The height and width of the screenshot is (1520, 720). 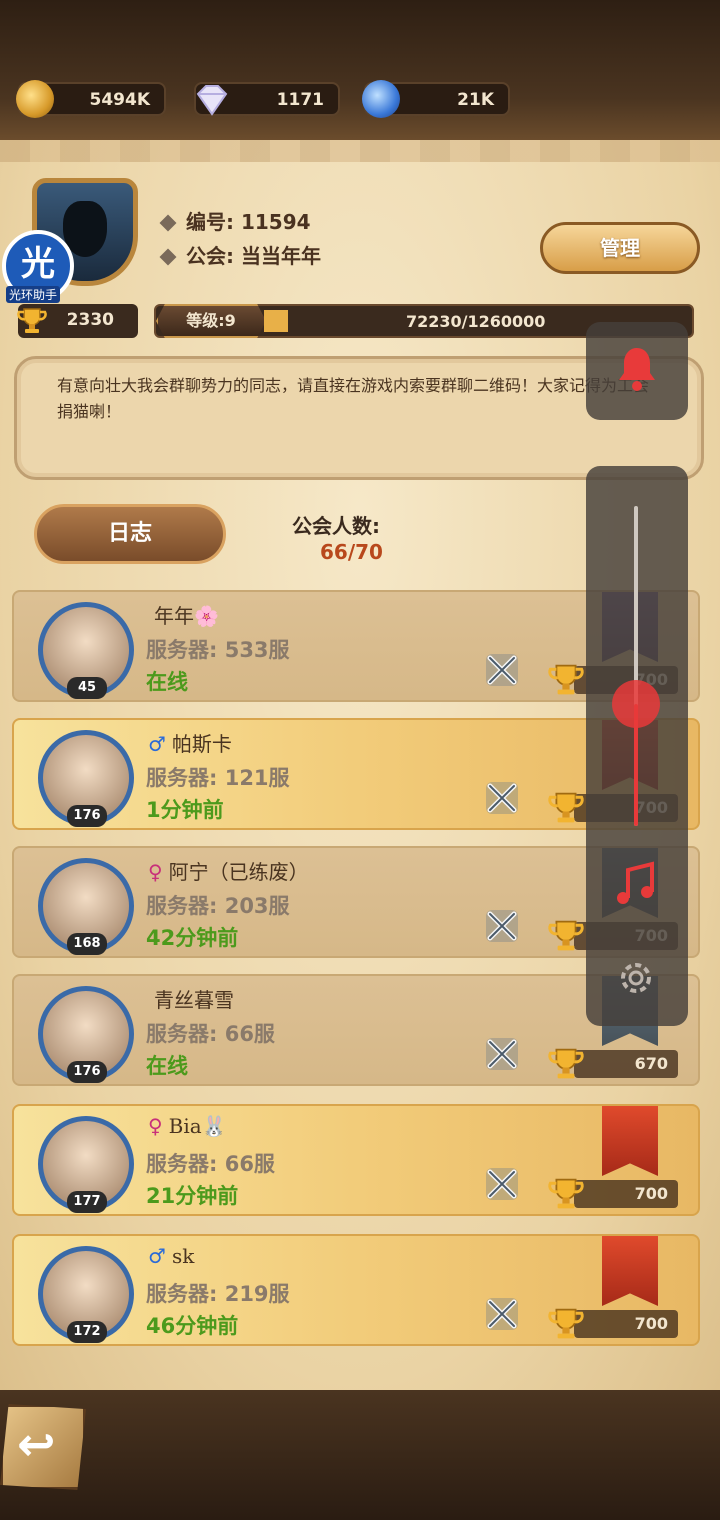 What do you see at coordinates (218, 1294) in the screenshot?
I see `member-server: 服务器: 219服` at bounding box center [218, 1294].